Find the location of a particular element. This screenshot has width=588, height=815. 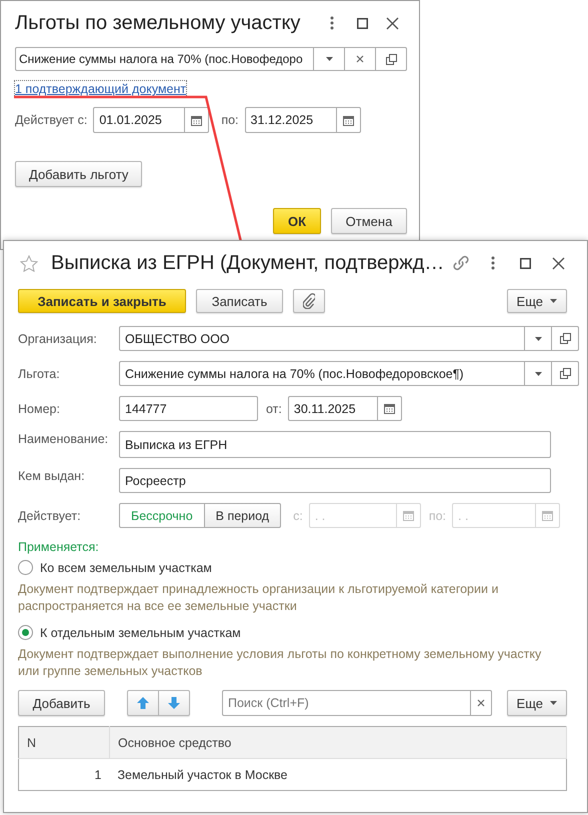

select-field: ОБЩЕСТВО ООО is located at coordinates (322, 338).